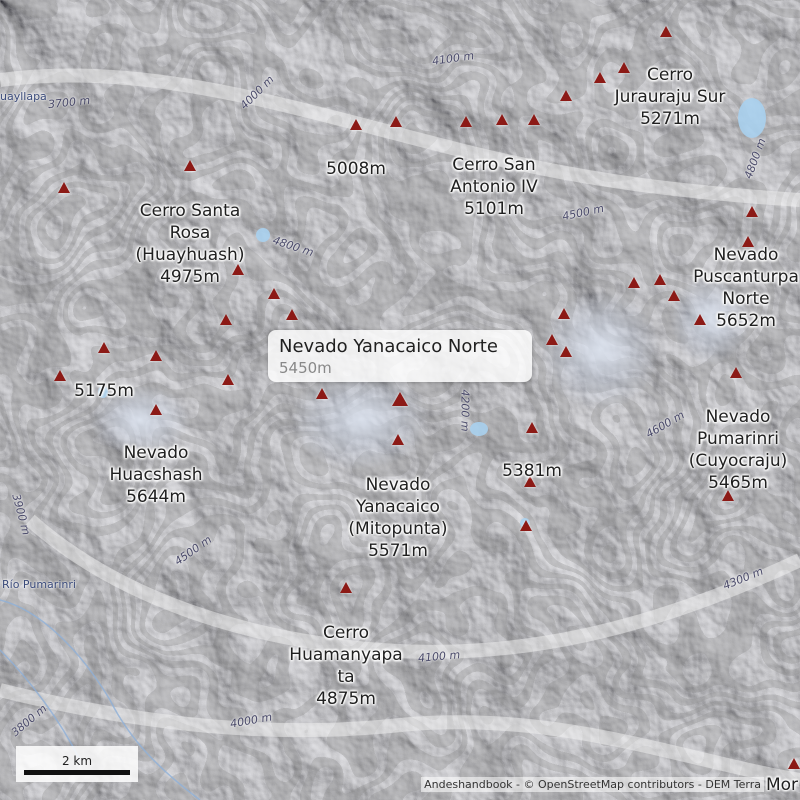 This screenshot has width=800, height=800. What do you see at coordinates (156, 475) in the screenshot?
I see `peak-label: Nevado Huacshash 5644m` at bounding box center [156, 475].